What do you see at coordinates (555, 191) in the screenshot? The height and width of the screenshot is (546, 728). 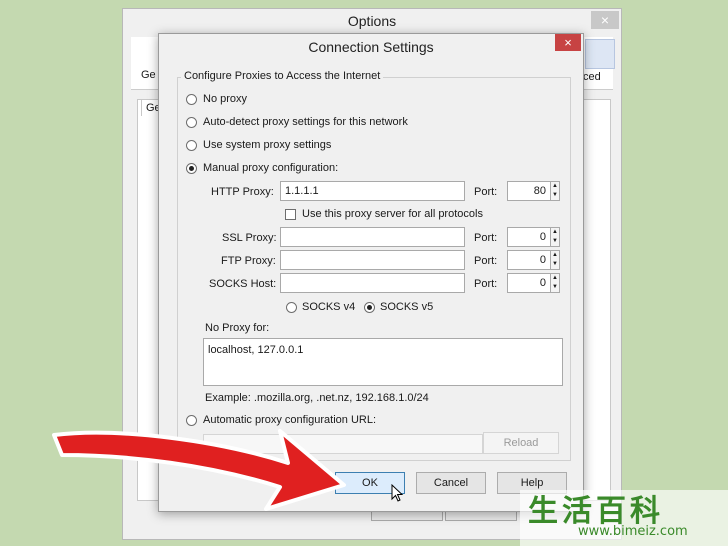 I see `http-port-spinner` at bounding box center [555, 191].